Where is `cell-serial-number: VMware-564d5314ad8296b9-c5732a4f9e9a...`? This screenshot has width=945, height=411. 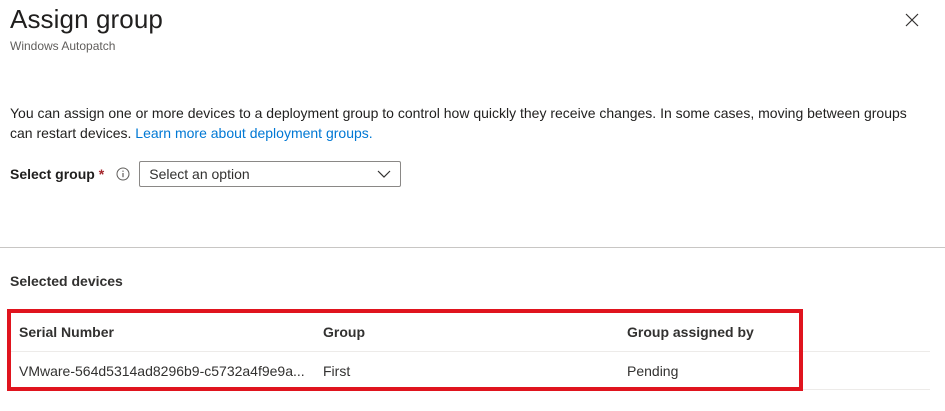
cell-serial-number: VMware-564d5314ad8296b9-c5732a4f9e9a... is located at coordinates (162, 370).